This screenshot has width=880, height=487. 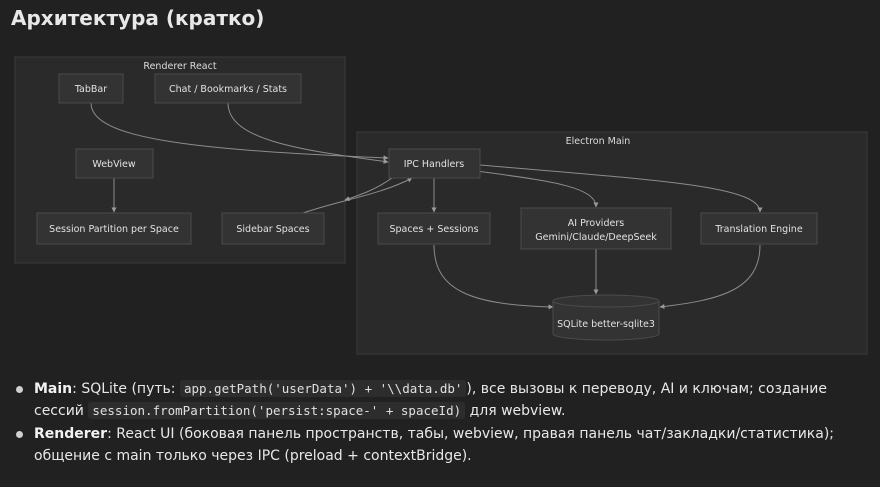 I want to click on bullet-renderer-label: Renderer, so click(x=71, y=434).